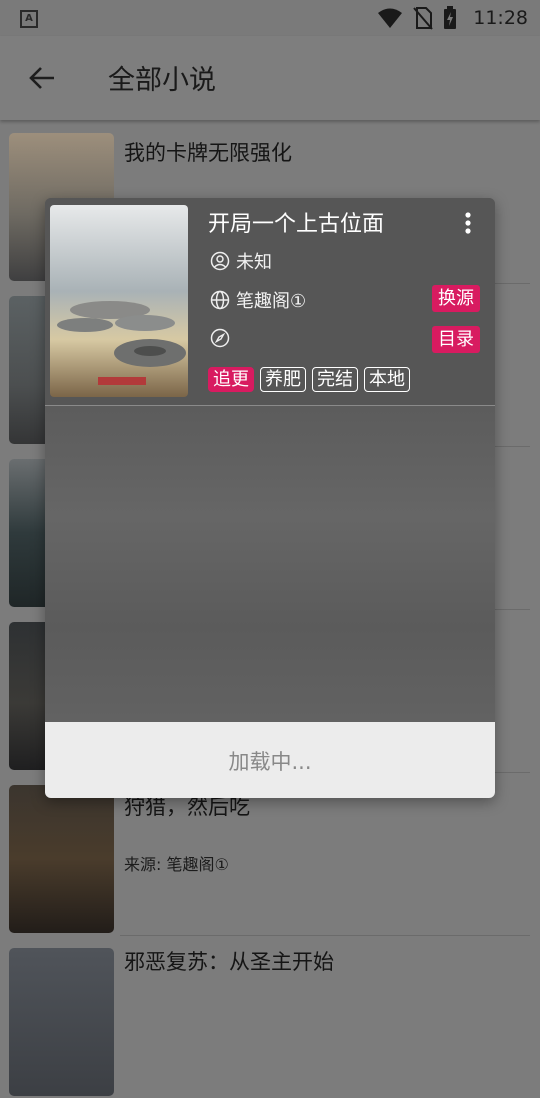 The width and height of the screenshot is (540, 1098). What do you see at coordinates (468, 223) in the screenshot?
I see `more-vert-icon` at bounding box center [468, 223].